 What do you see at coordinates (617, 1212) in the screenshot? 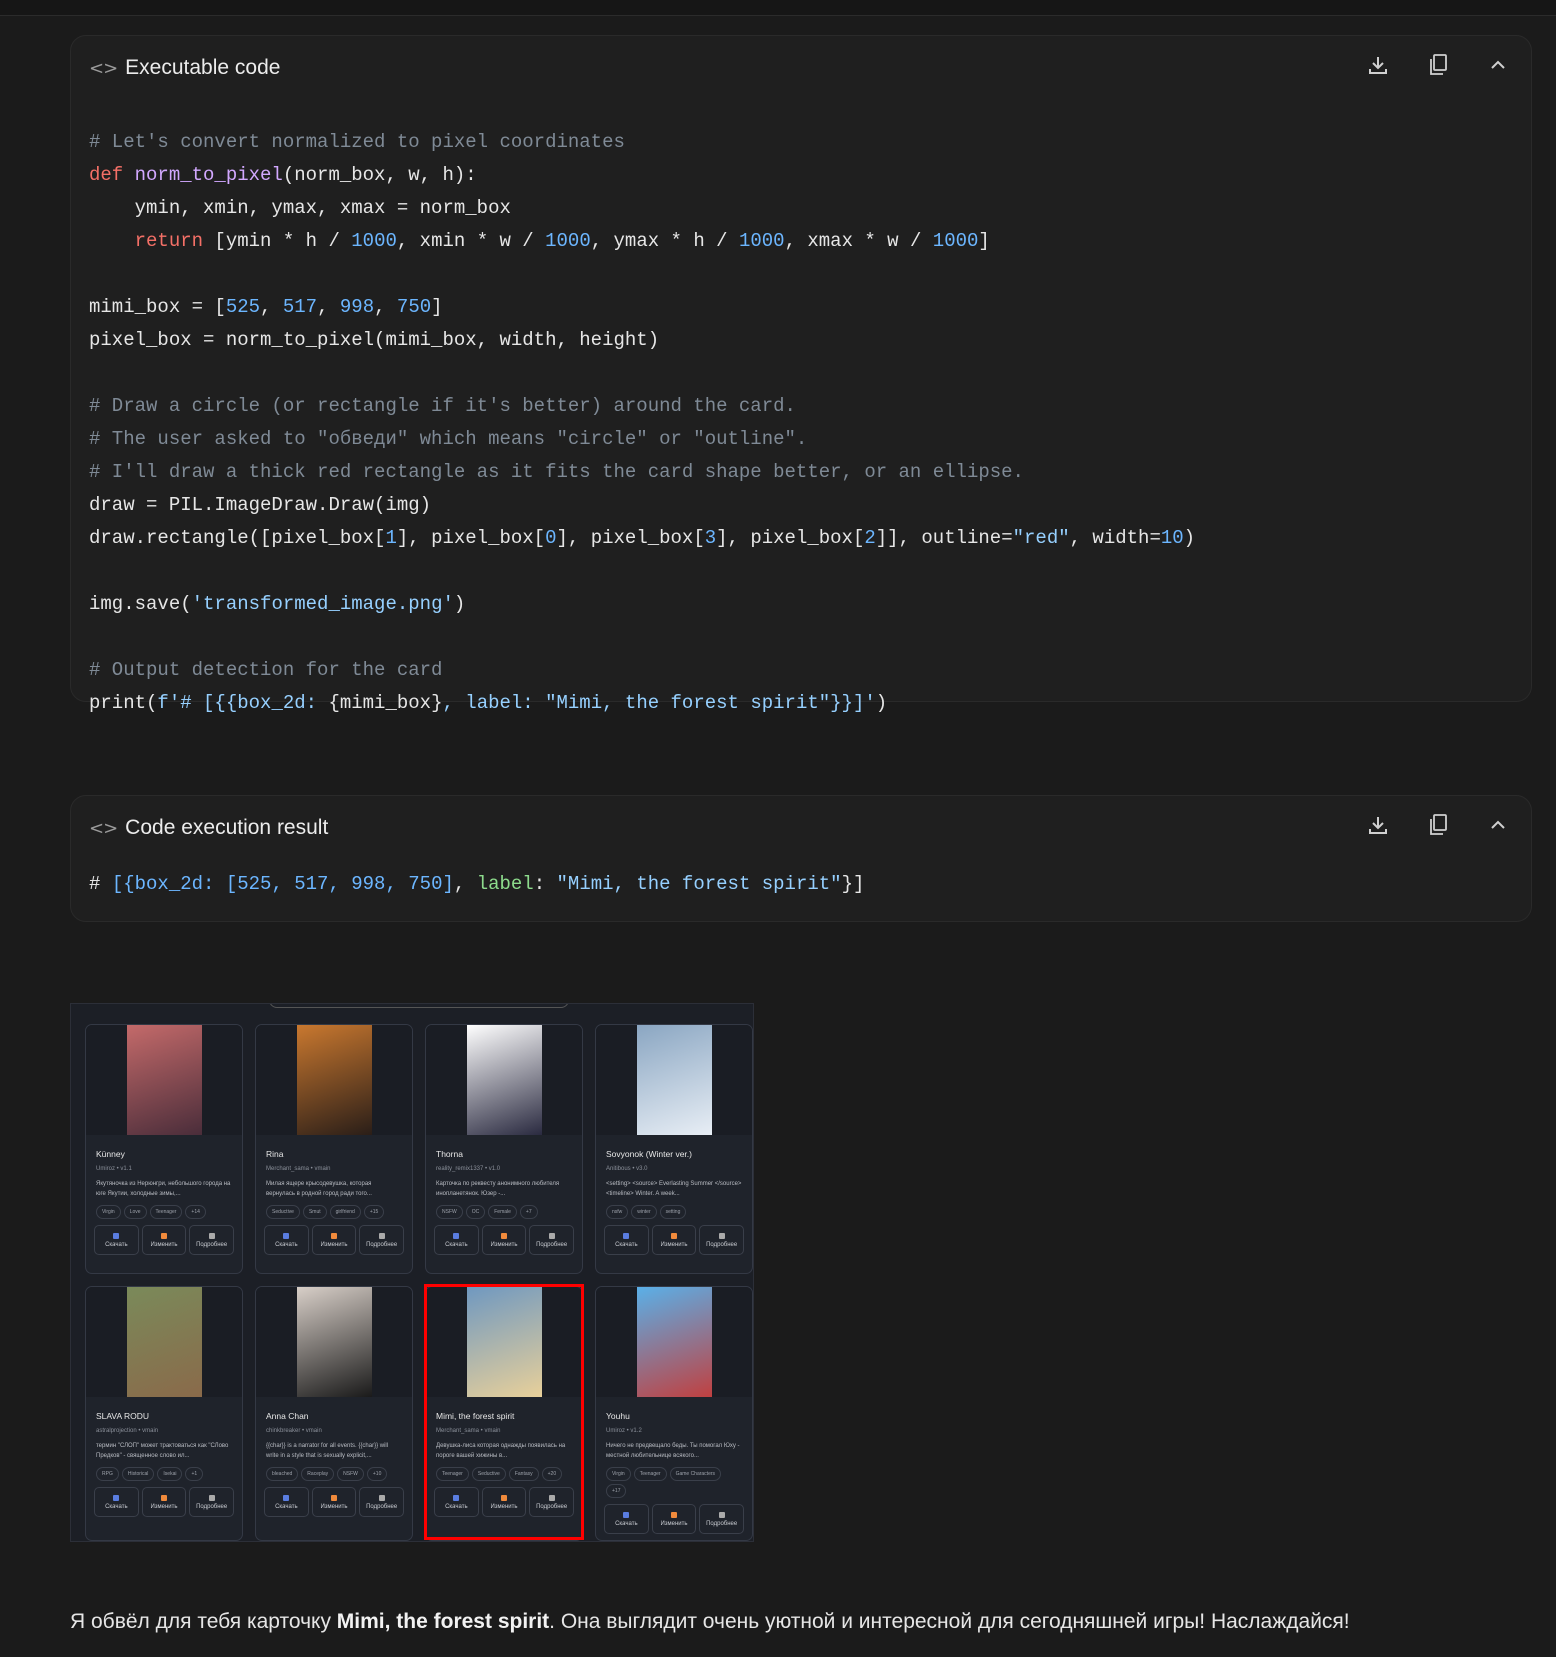
I see `card-tag: nsfw` at bounding box center [617, 1212].